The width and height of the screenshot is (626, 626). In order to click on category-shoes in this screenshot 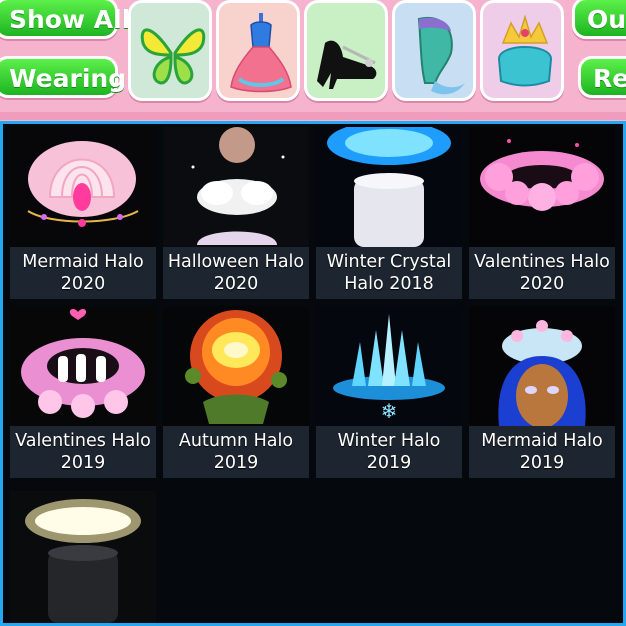, I will do `click(346, 50)`.